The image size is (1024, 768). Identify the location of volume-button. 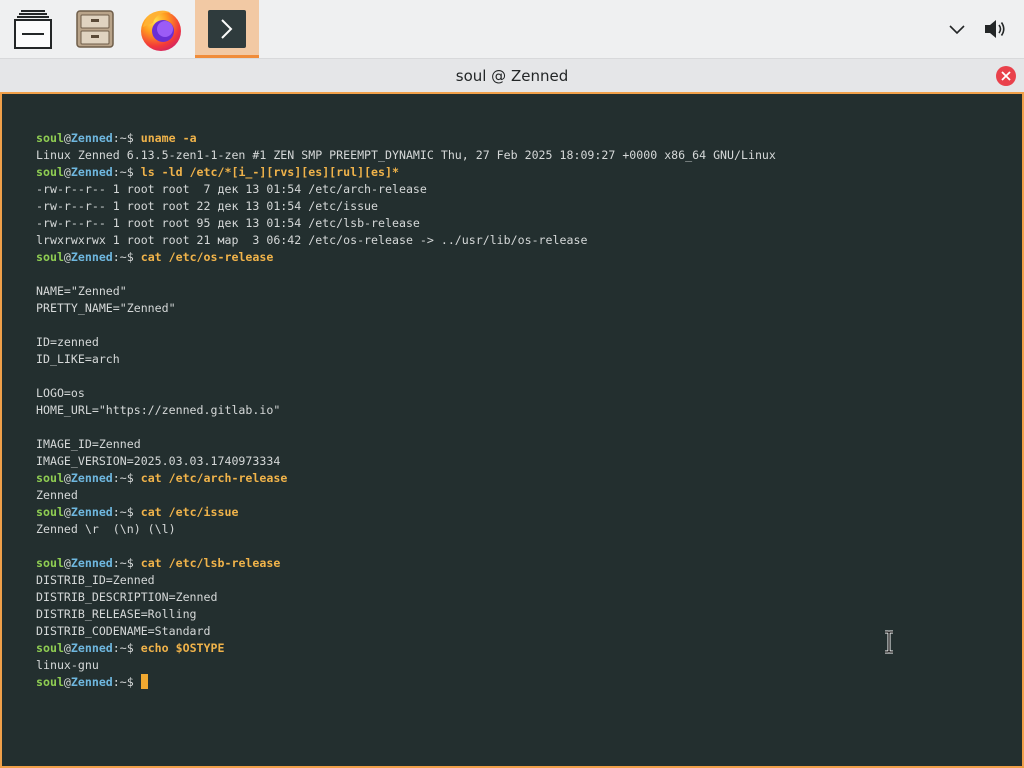
(995, 29).